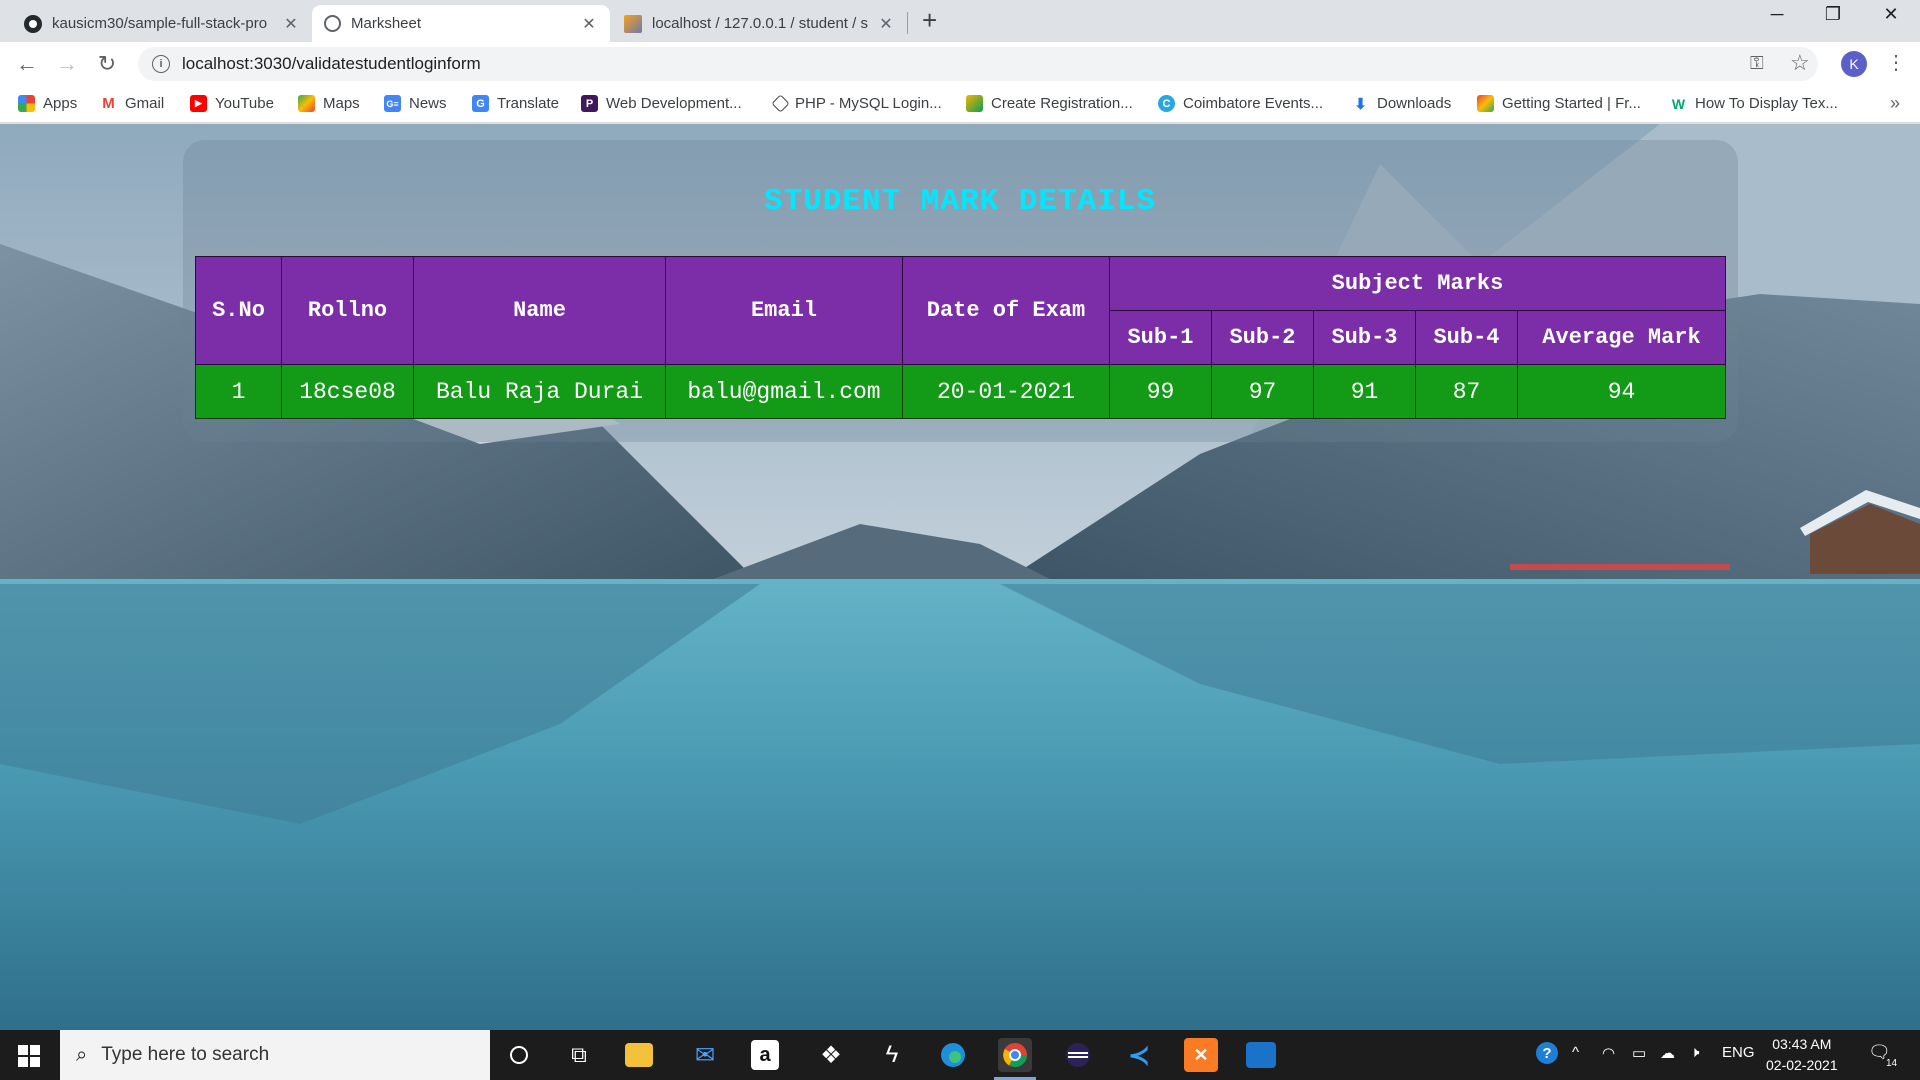 This screenshot has height=1080, width=1920. What do you see at coordinates (244, 103) in the screenshot?
I see `bookmark-label: YouTube` at bounding box center [244, 103].